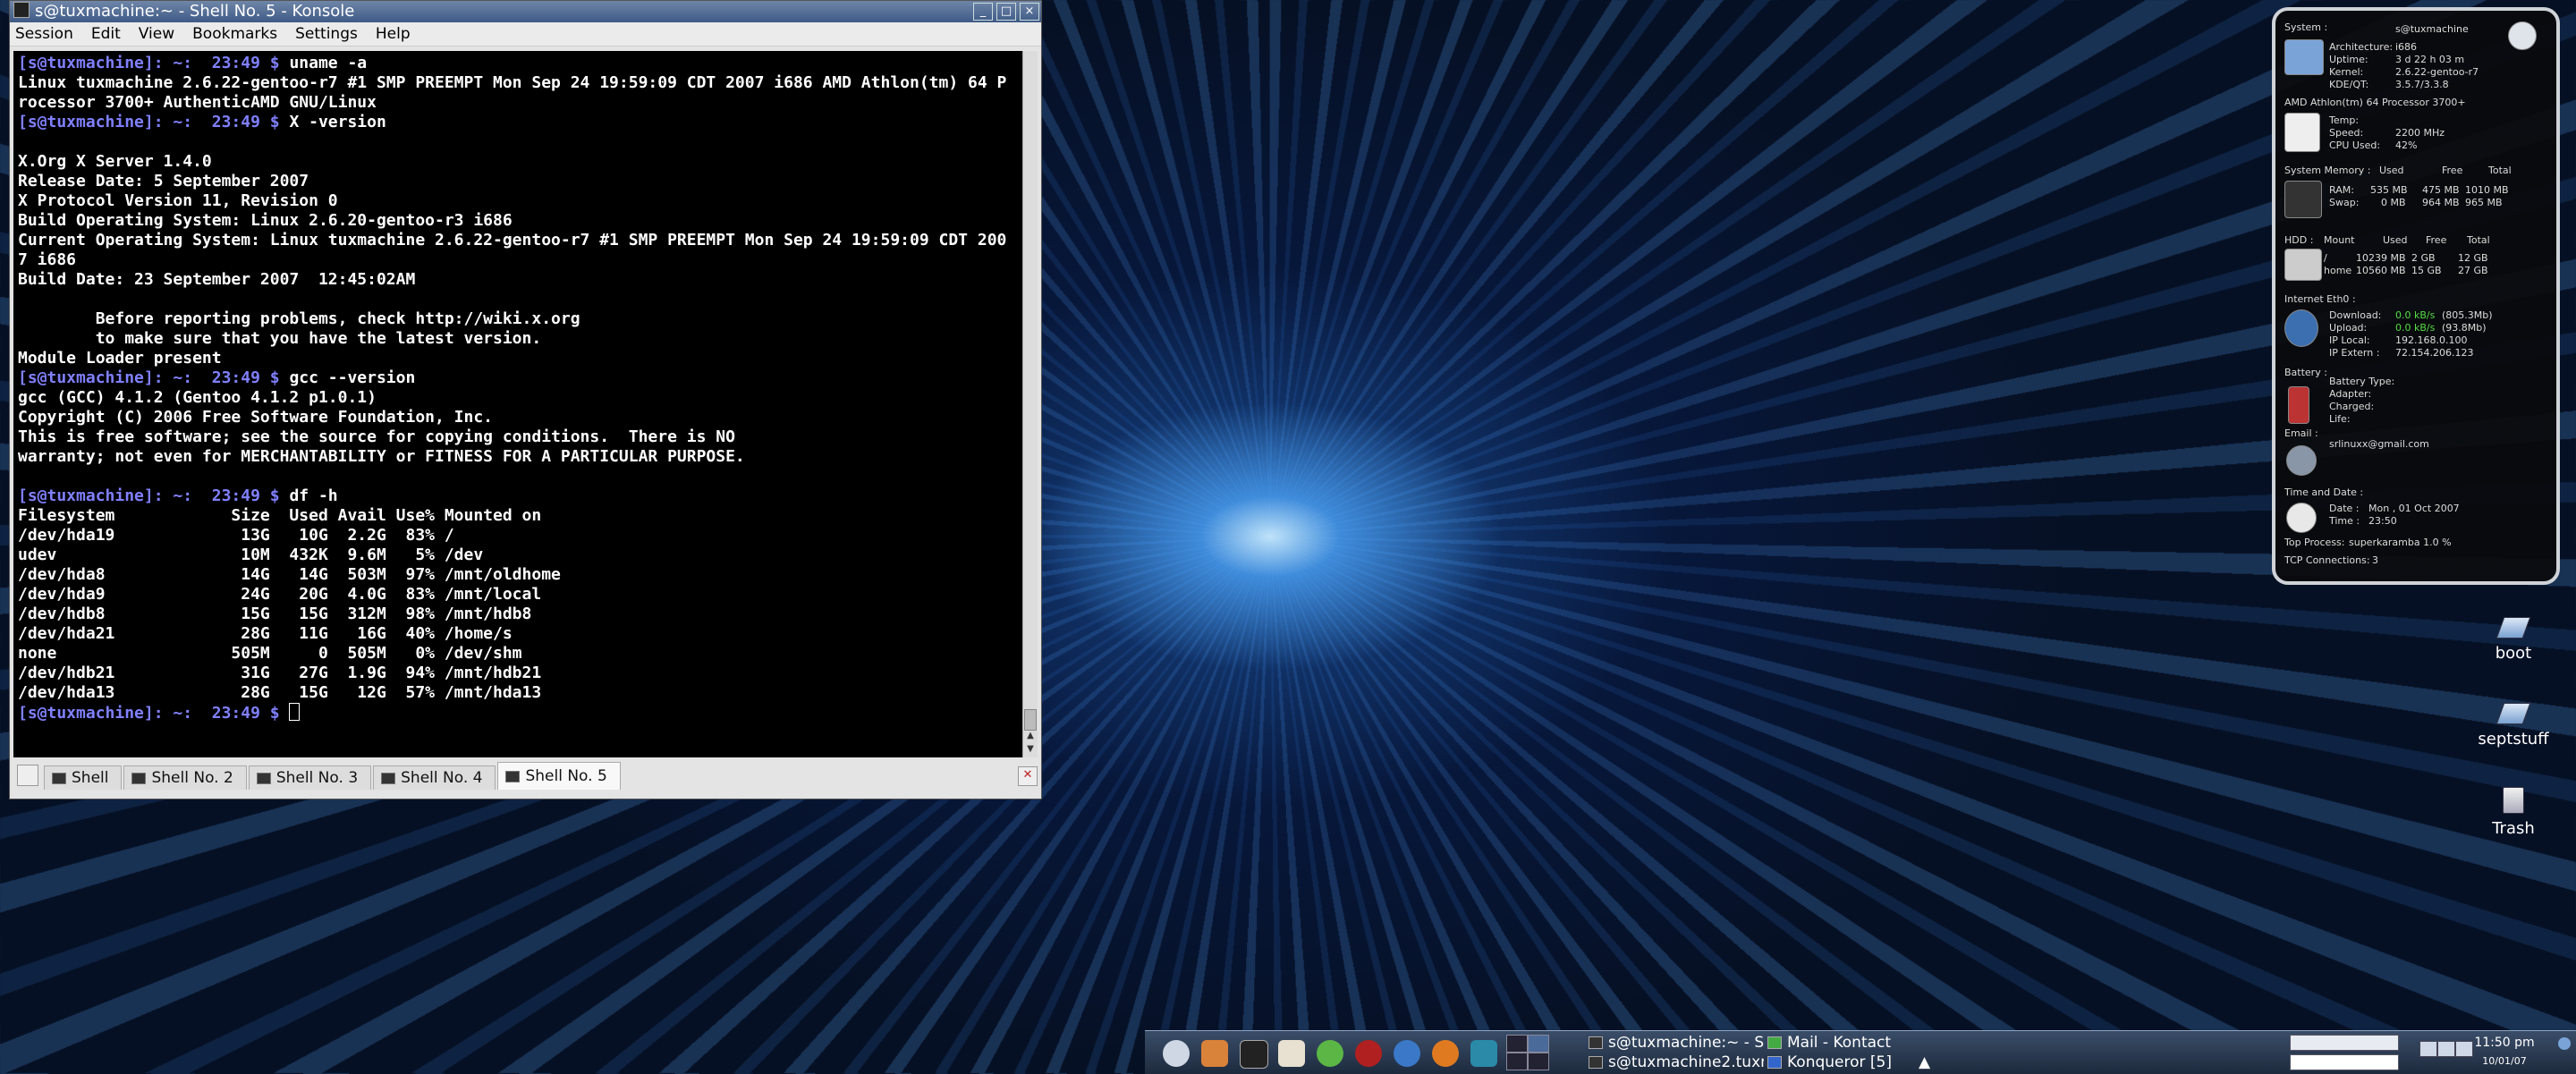 The height and width of the screenshot is (1074, 2576). What do you see at coordinates (2504, 1051) in the screenshot?
I see `panel-clock: 11:50 pm 10/01/07` at bounding box center [2504, 1051].